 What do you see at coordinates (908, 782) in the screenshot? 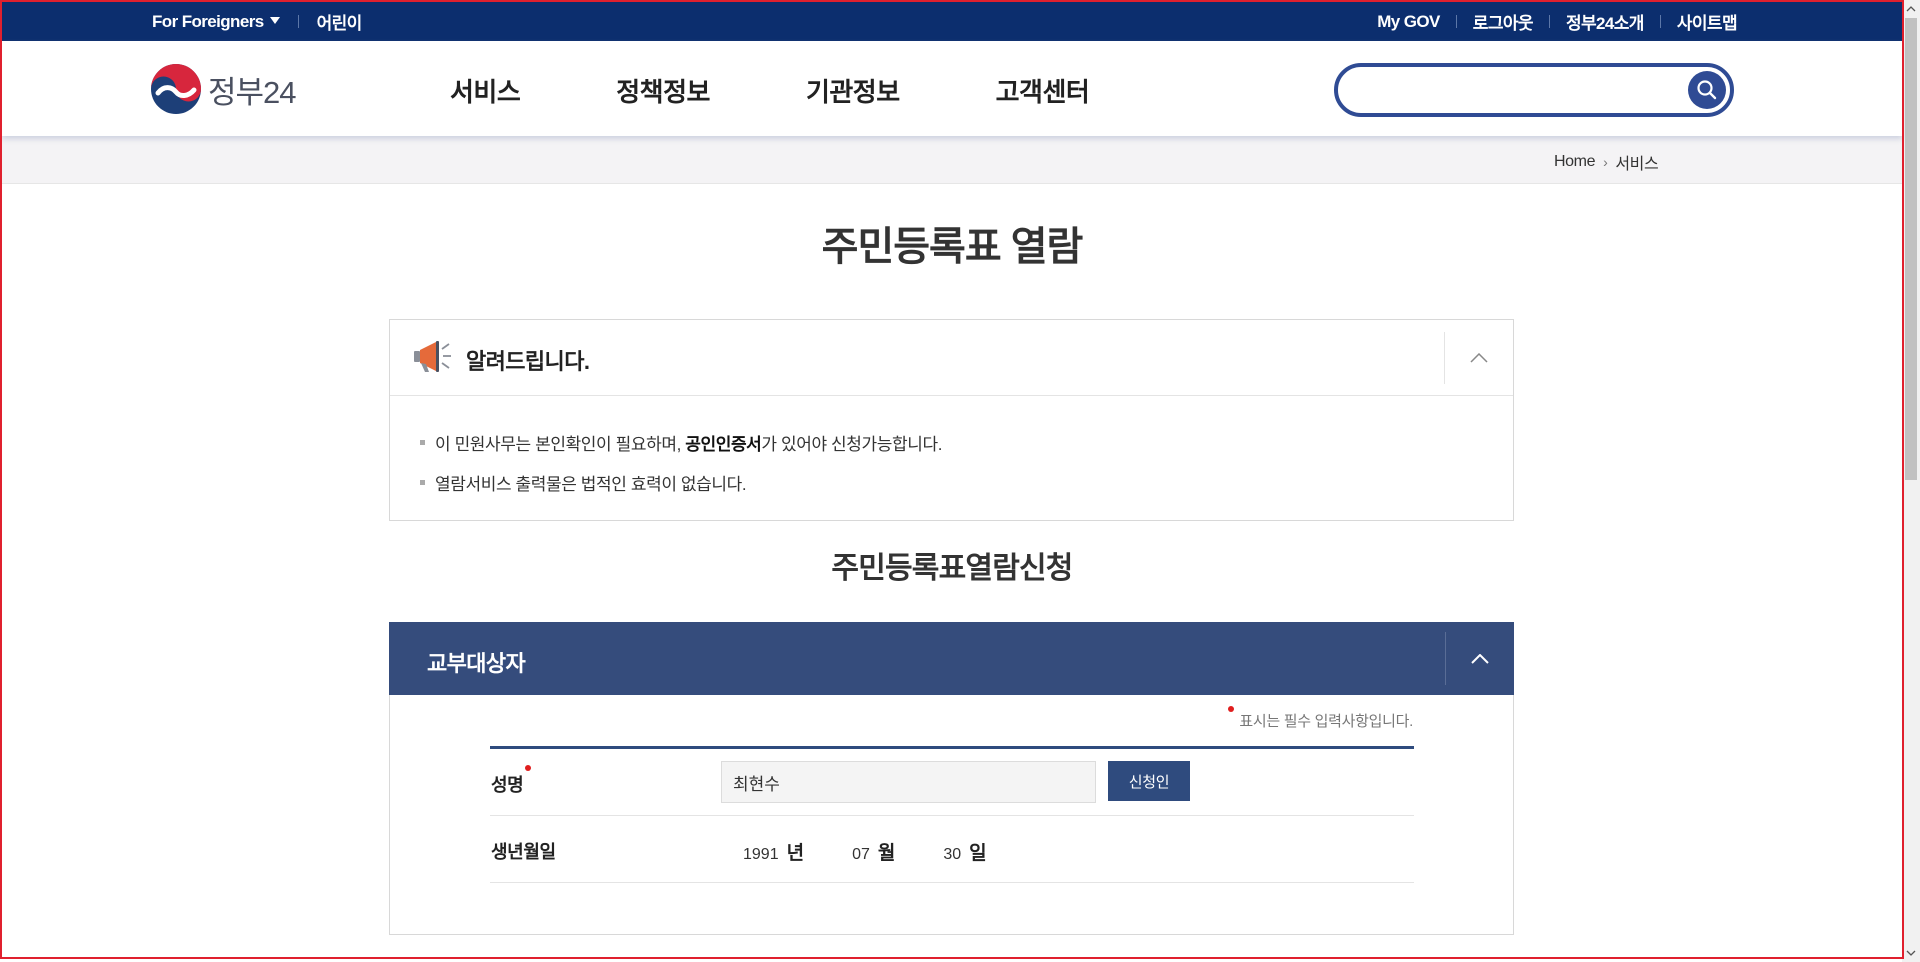
I see `name-field` at bounding box center [908, 782].